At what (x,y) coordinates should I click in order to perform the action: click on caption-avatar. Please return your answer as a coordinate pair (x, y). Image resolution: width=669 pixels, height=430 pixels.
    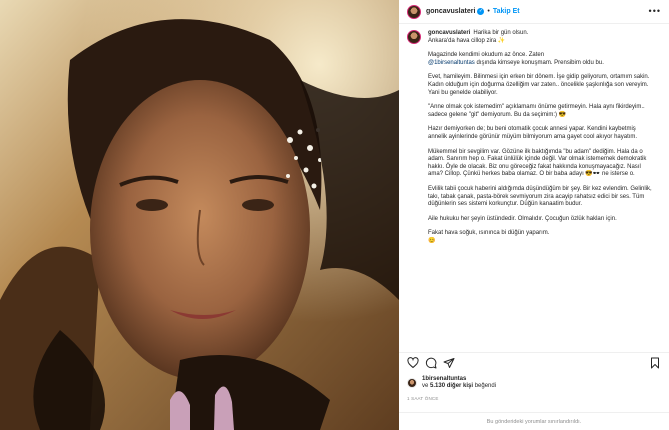
    Looking at the image, I should click on (414, 37).